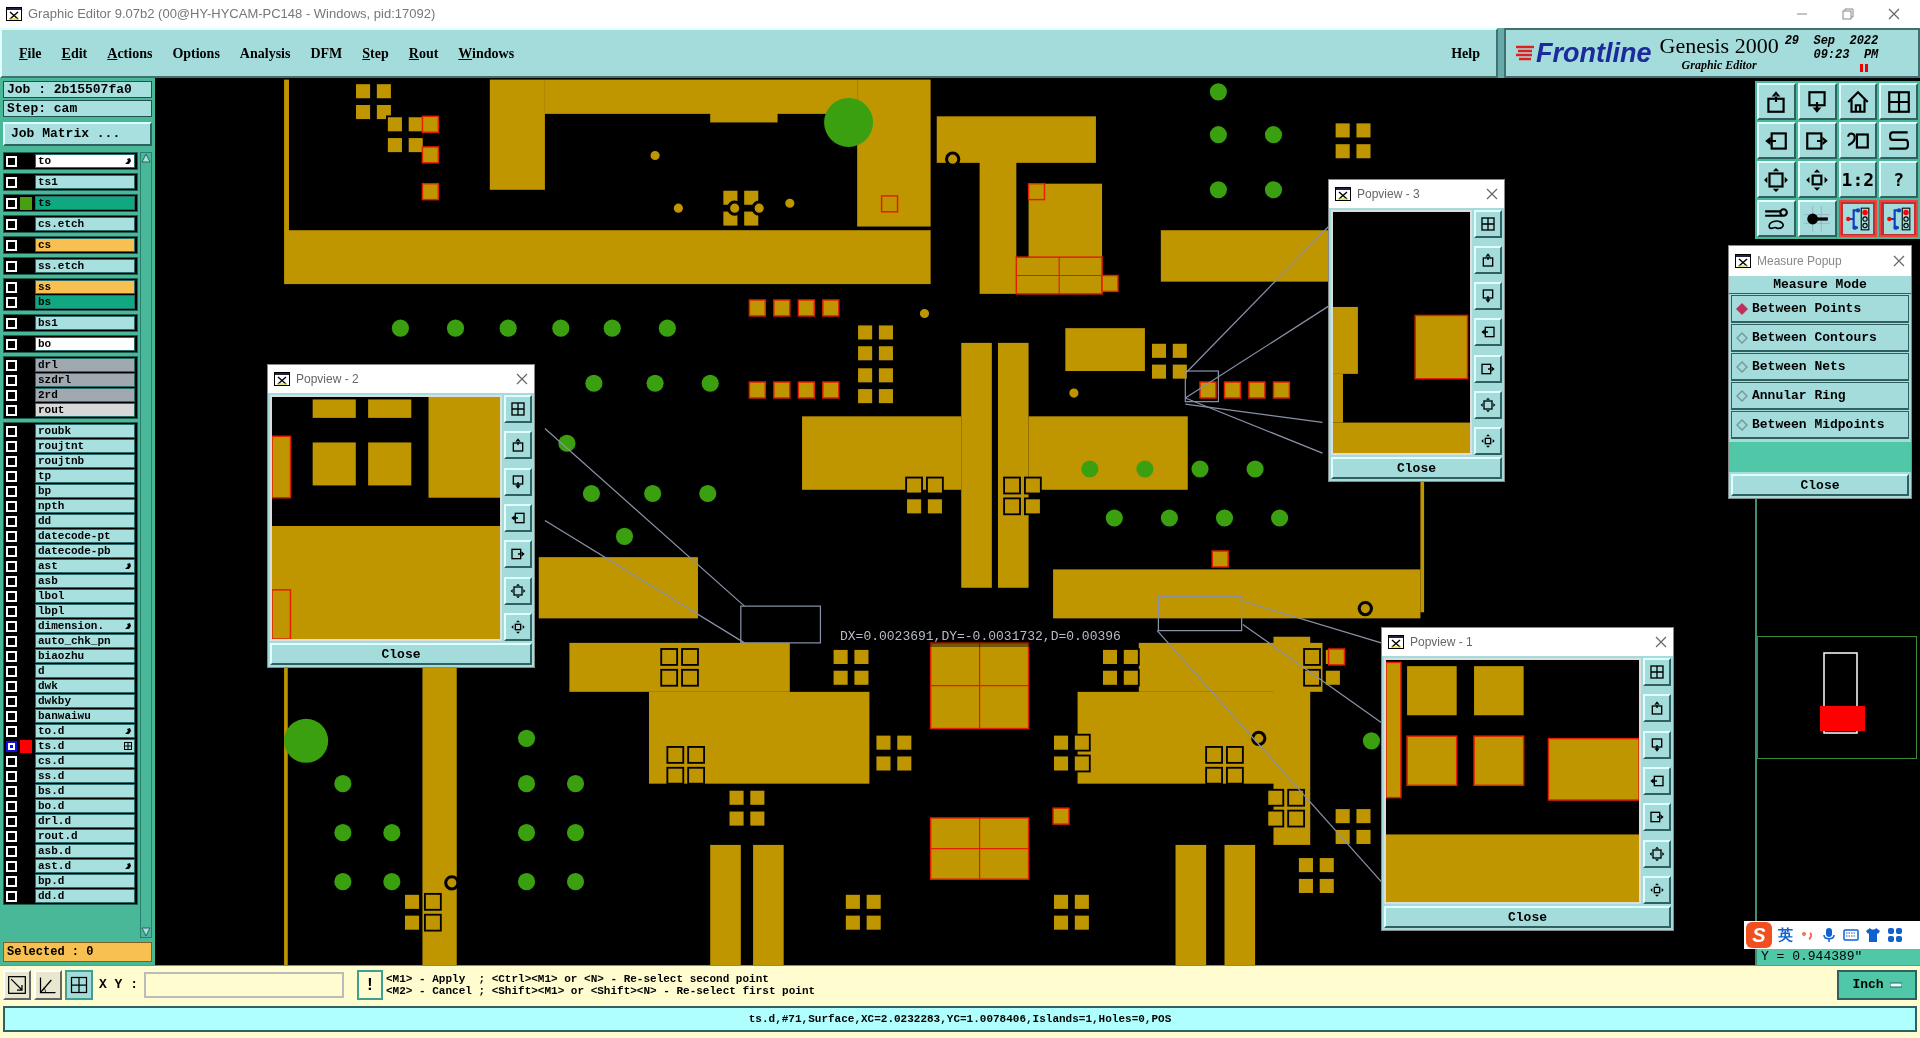  Describe the element at coordinates (85, 491) in the screenshot. I see `layer-label: bp` at that location.